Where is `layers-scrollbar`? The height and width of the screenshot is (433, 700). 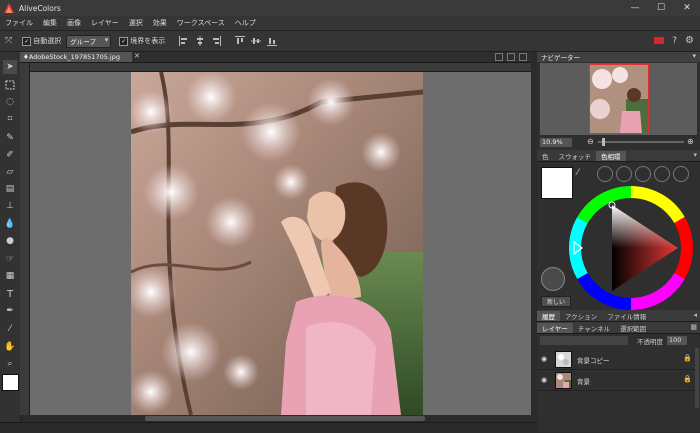 layers-scrollbar is located at coordinates (697, 378).